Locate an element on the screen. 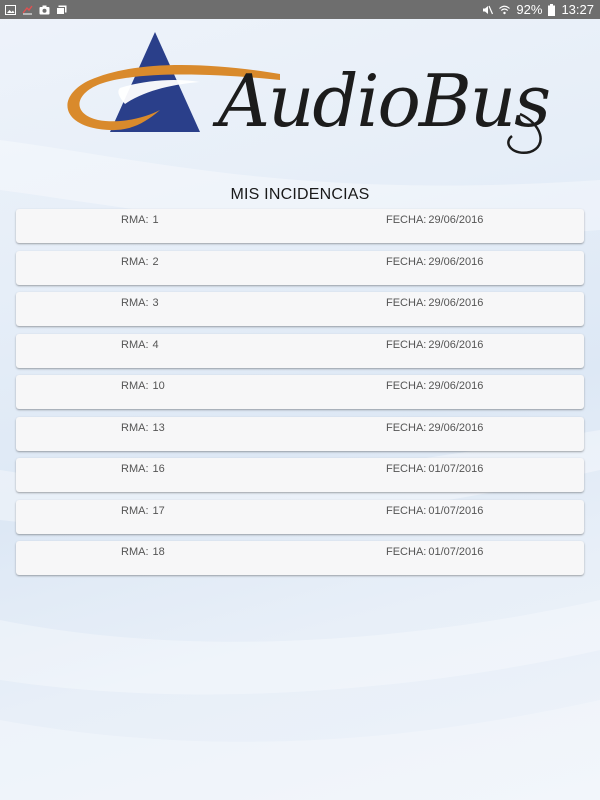 The image size is (600, 800). missed-call-icon is located at coordinates (27, 9).